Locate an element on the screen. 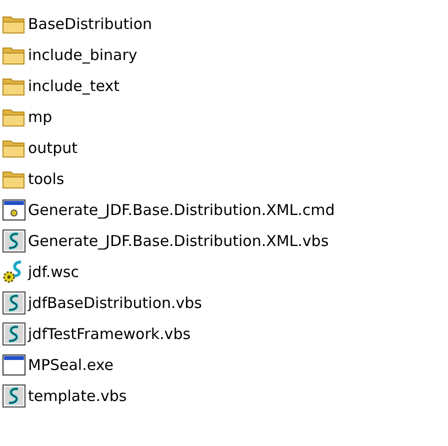 Image resolution: width=448 pixels, height=446 pixels. file-name: Generate_JDF.Base.Distribution.XML.cmd is located at coordinates (181, 209).